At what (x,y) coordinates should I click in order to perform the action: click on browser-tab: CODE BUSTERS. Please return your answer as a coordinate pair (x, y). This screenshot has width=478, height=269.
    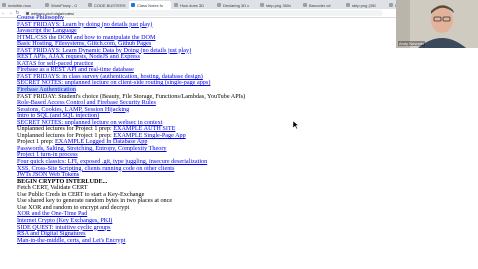
    Looking at the image, I should click on (107, 5).